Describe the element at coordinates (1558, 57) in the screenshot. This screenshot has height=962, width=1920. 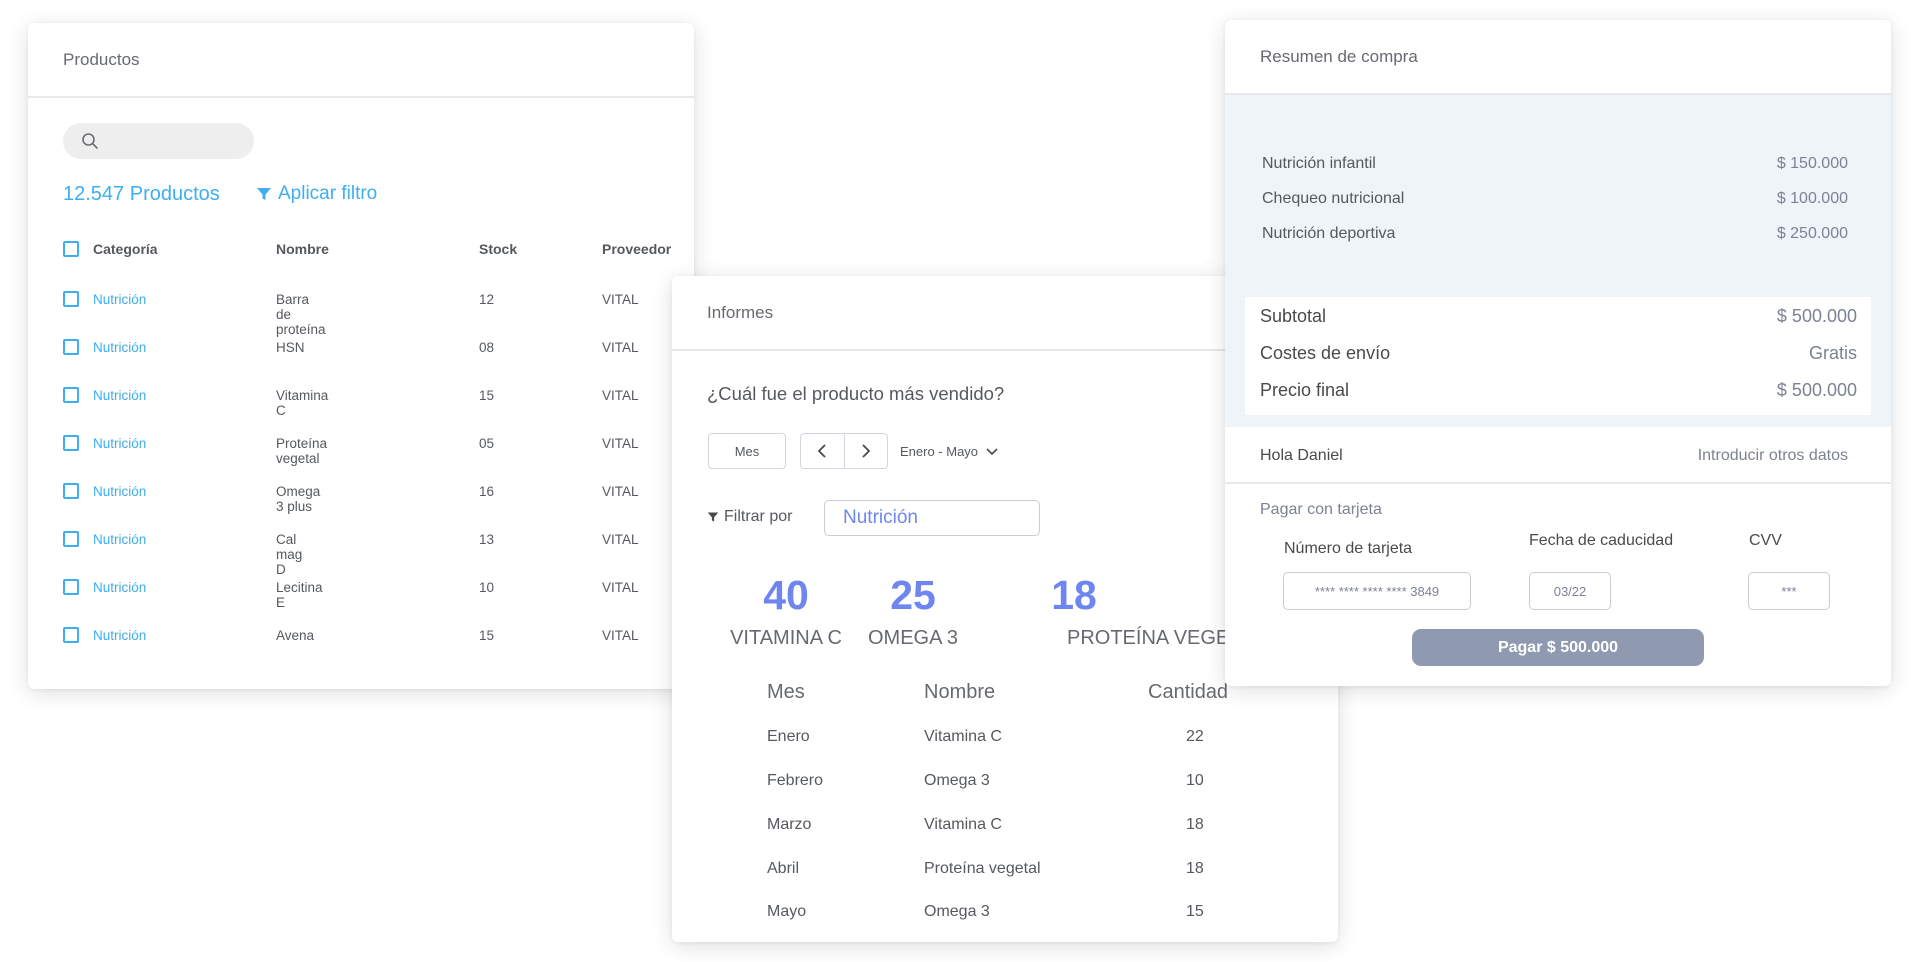
I see `resumen-title: Resumen de compra` at that location.